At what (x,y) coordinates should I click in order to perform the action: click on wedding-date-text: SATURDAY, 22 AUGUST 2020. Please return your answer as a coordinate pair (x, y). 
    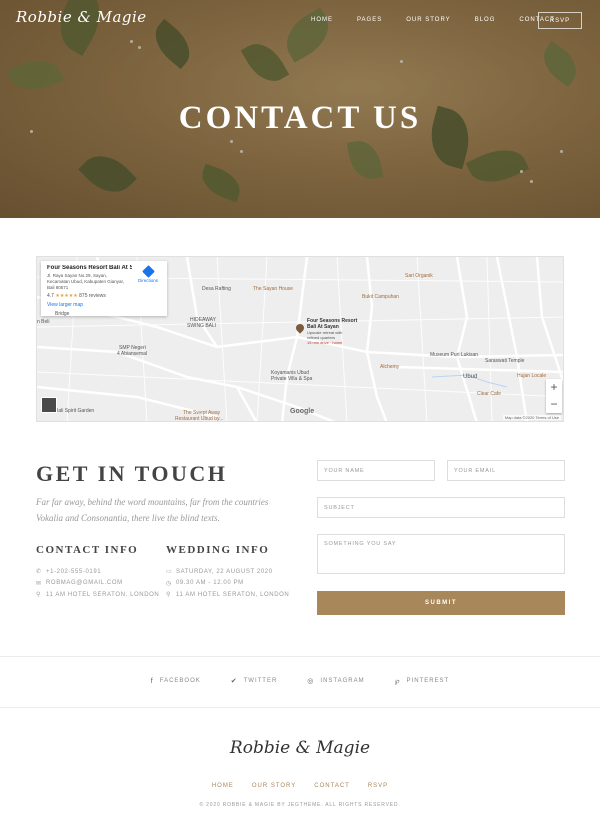
    Looking at the image, I should click on (224, 571).